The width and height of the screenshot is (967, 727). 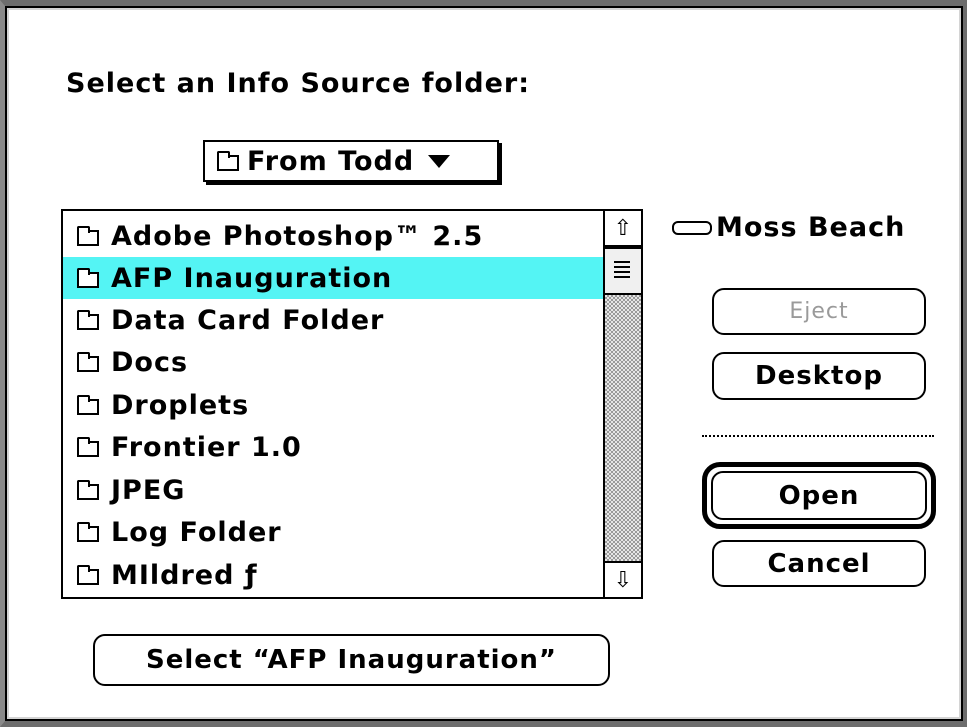 What do you see at coordinates (333, 405) in the screenshot?
I see `list-item: Droplets` at bounding box center [333, 405].